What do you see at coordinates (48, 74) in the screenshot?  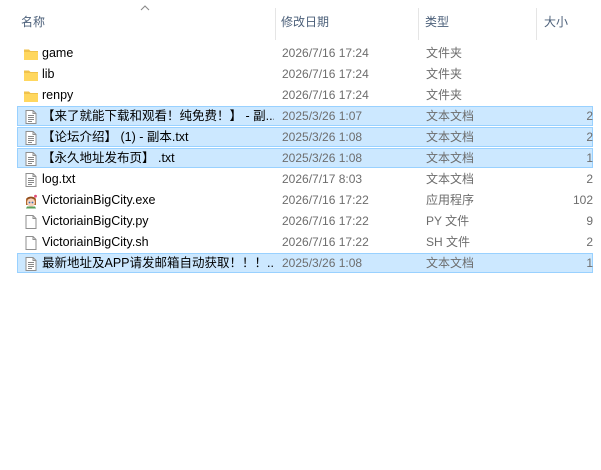 I see `file-name: lib` at bounding box center [48, 74].